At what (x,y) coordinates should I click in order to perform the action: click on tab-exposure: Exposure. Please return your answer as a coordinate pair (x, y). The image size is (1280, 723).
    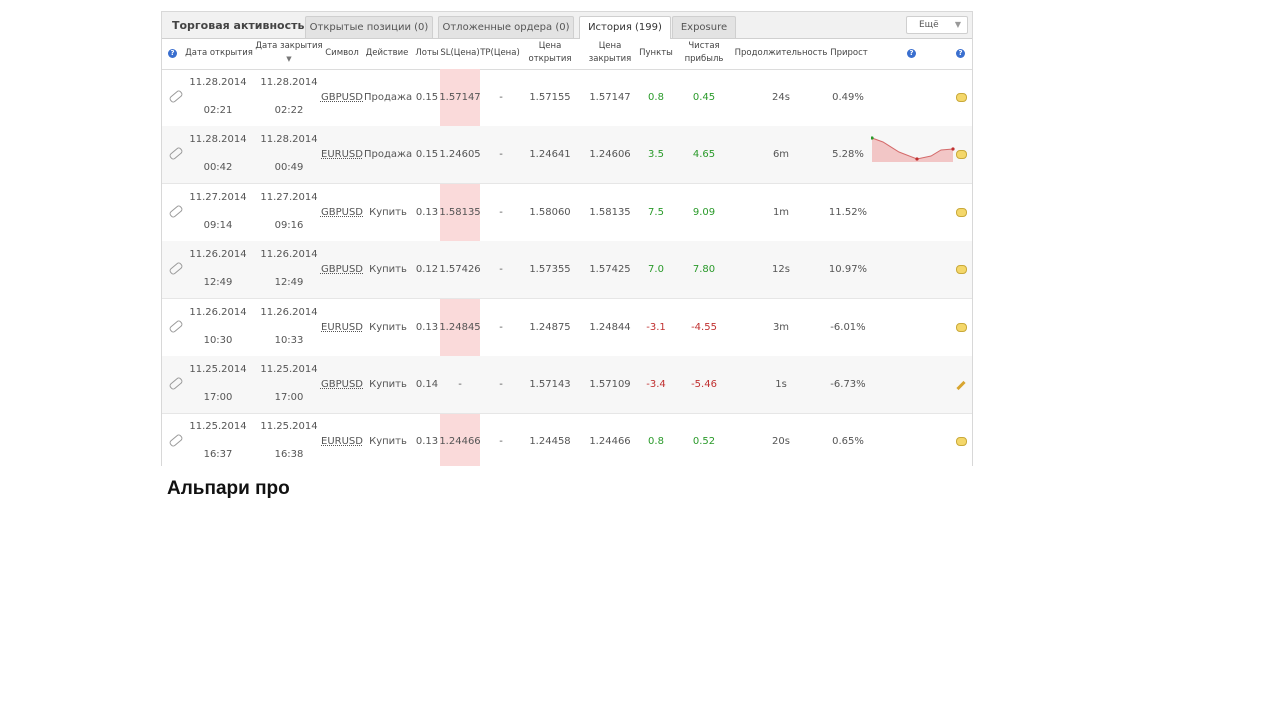
    Looking at the image, I should click on (704, 27).